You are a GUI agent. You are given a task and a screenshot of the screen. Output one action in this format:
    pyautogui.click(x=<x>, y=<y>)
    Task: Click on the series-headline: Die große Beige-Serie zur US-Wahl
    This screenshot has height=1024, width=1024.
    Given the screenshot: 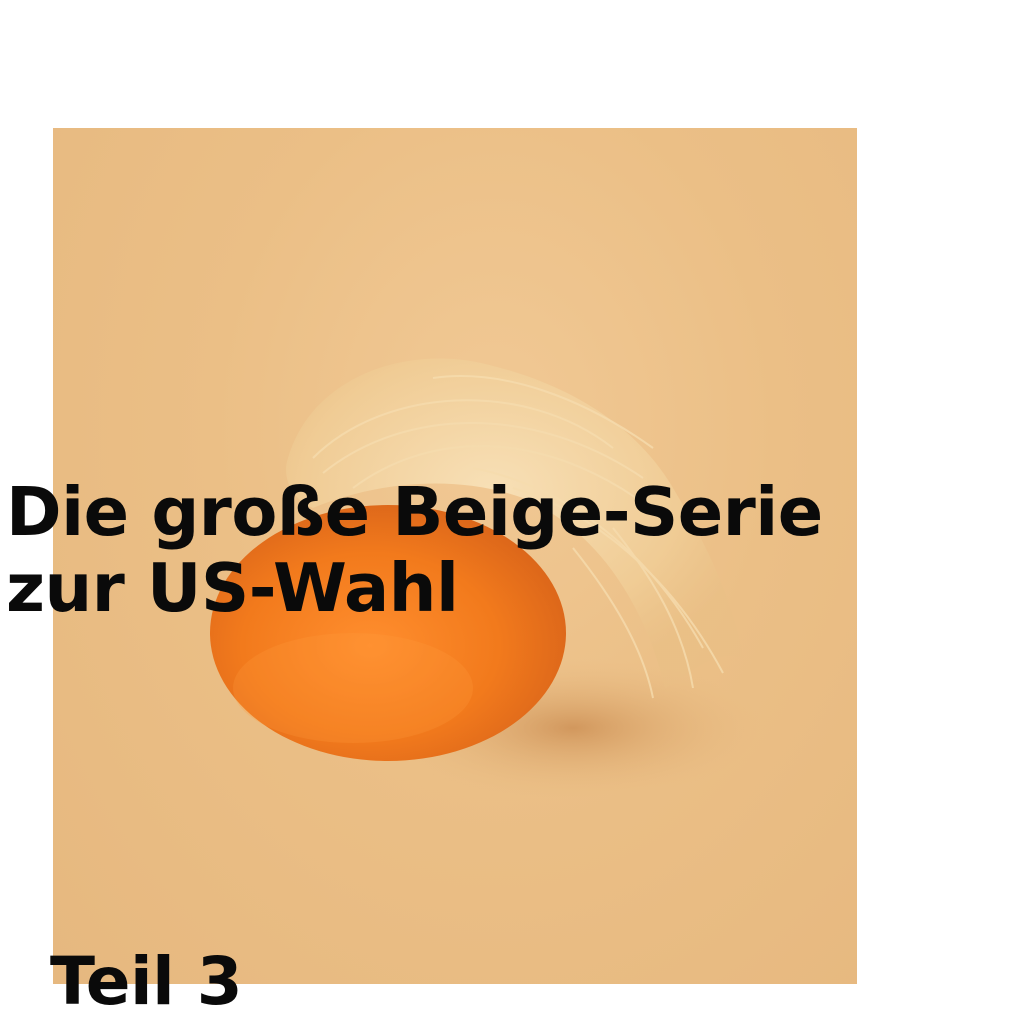 What is the action you would take?
    pyautogui.click(x=414, y=550)
    